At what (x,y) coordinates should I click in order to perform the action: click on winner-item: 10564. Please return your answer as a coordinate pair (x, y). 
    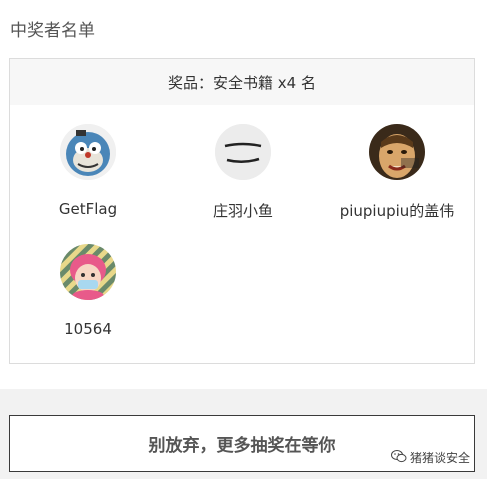
    Looking at the image, I should click on (88, 291).